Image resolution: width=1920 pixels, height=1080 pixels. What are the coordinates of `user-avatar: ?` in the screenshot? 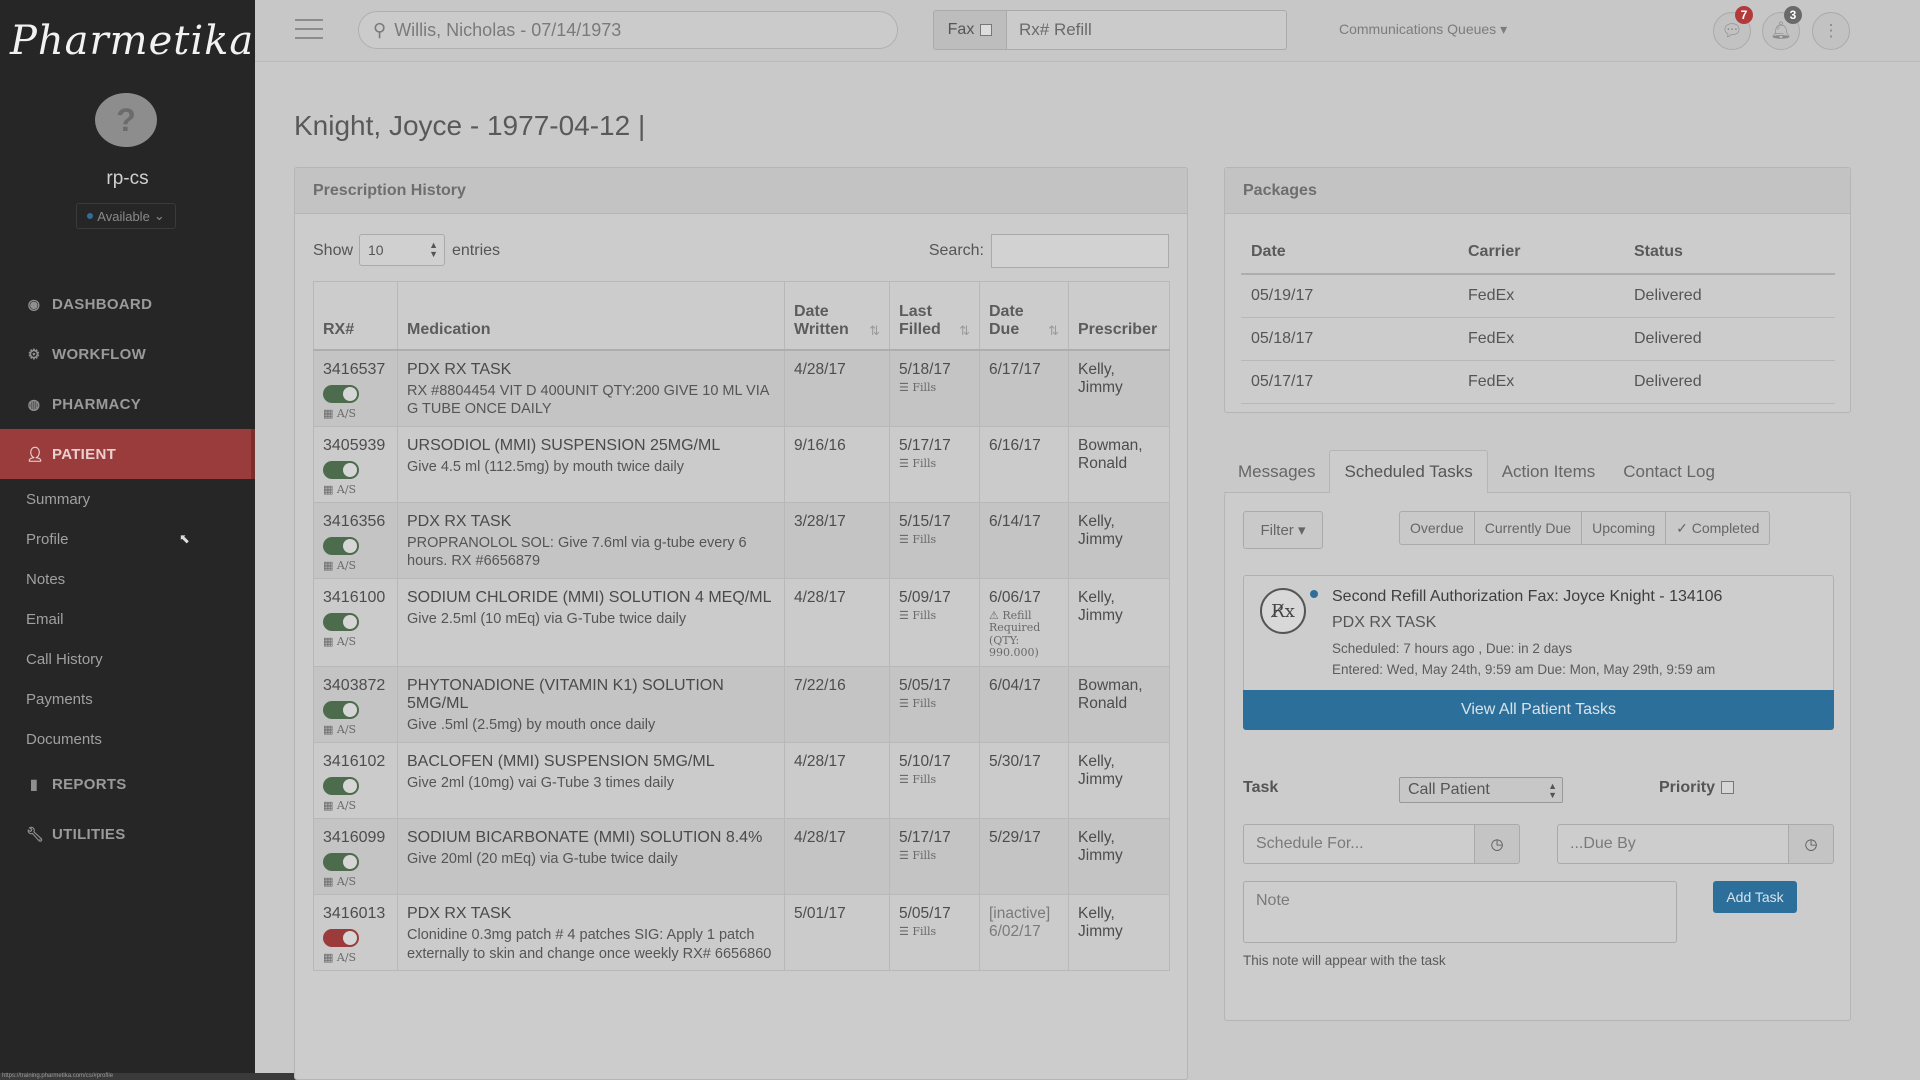 It's located at (126, 120).